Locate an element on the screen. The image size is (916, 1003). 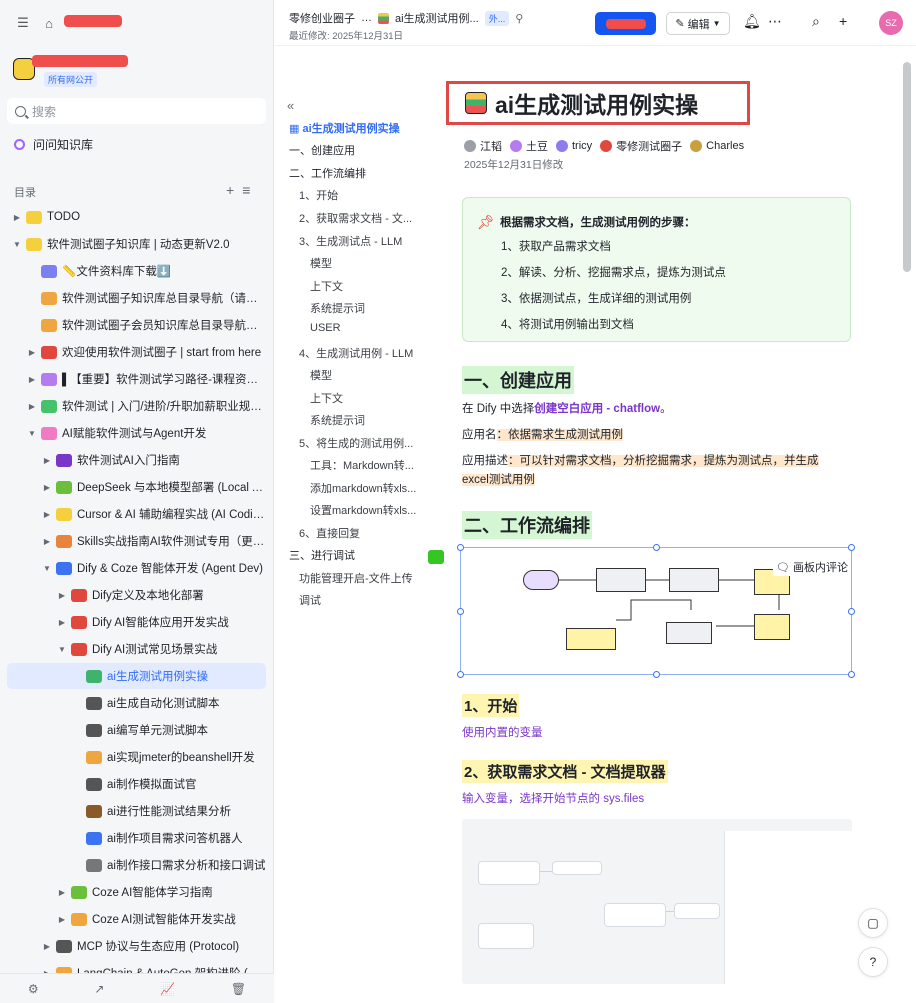
share-out-icon: ↗ is located at coordinates (99, 989).